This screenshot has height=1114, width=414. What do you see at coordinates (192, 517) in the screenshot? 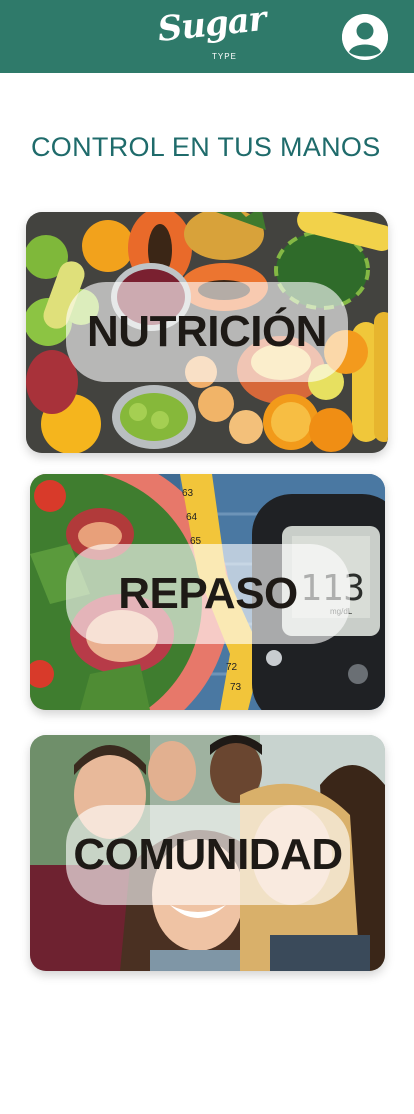
I see `svg-text: 64` at bounding box center [192, 517].